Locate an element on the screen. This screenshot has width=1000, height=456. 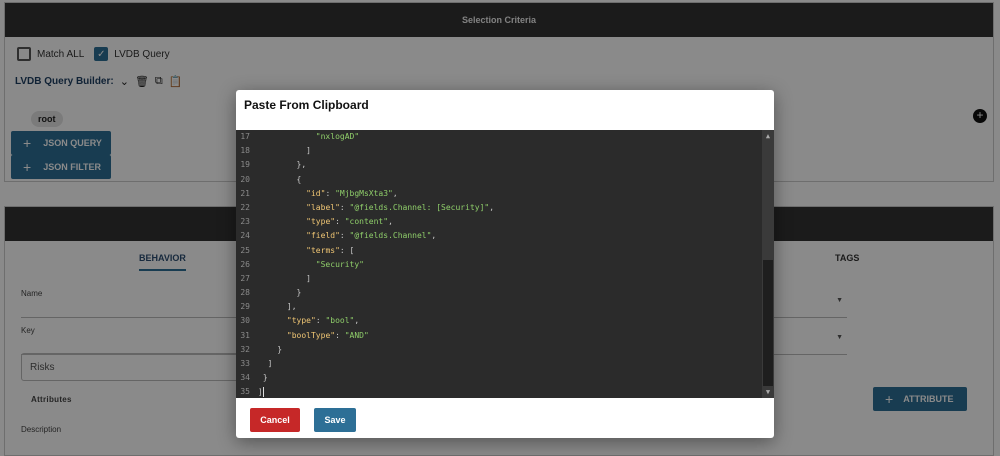
dialog-title: Paste From Clipboard is located at coordinates (306, 105).